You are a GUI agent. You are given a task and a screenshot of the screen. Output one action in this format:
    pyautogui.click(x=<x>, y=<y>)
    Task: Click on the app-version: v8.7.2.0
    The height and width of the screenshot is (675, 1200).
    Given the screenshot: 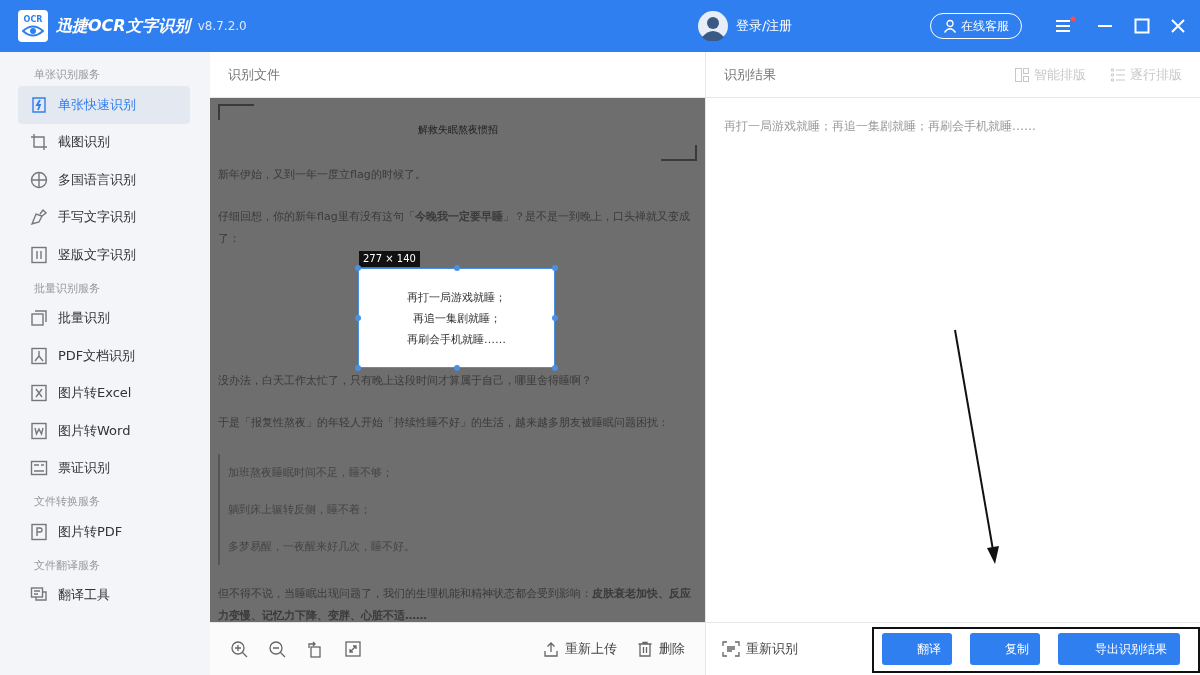 What is the action you would take?
    pyautogui.click(x=222, y=26)
    